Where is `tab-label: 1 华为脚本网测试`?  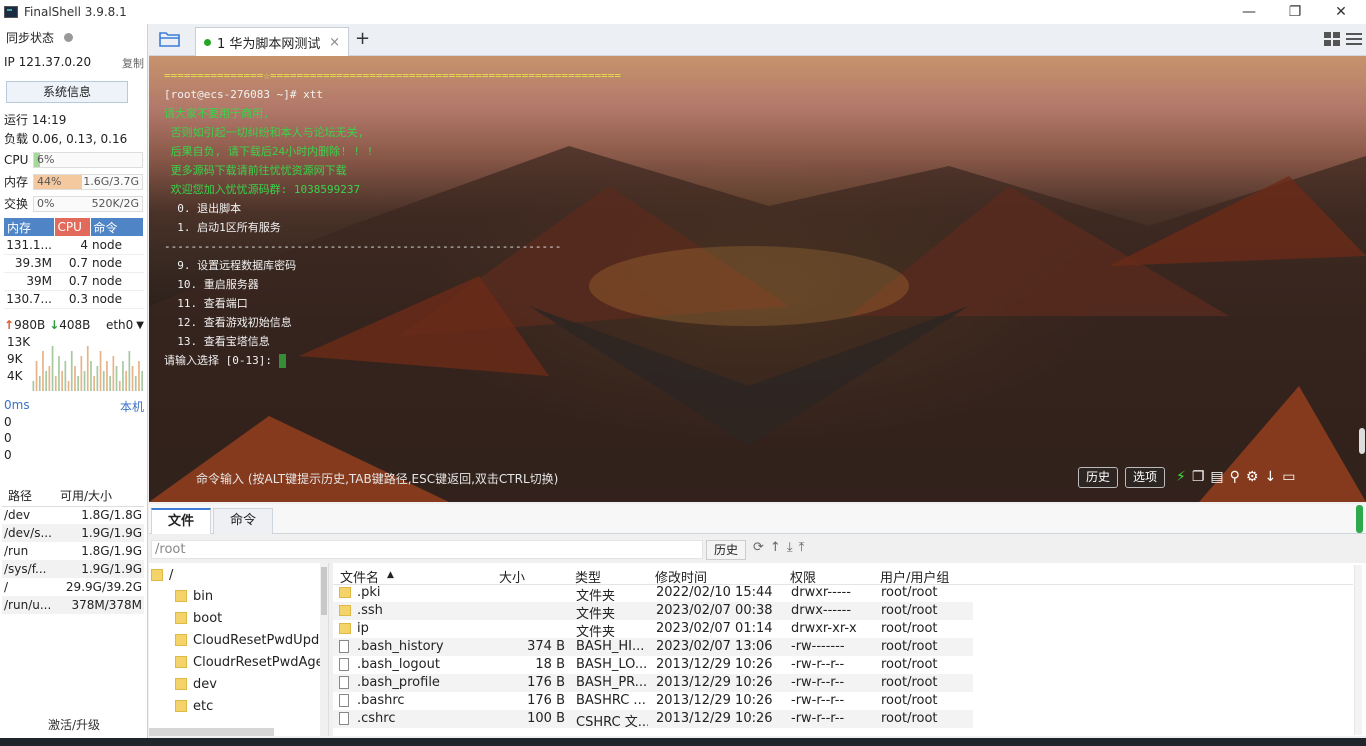
tab-label: 1 华为脚本网测试 is located at coordinates (269, 44).